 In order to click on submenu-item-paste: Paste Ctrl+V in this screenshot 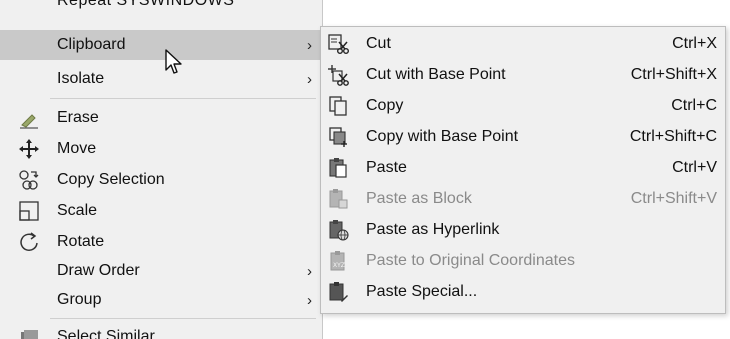, I will do `click(523, 168)`.